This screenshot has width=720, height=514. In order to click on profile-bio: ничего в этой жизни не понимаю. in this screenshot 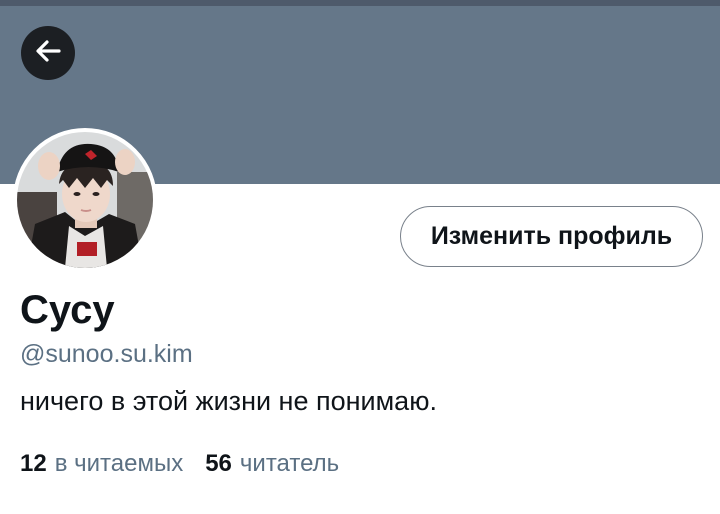, I will do `click(228, 401)`.